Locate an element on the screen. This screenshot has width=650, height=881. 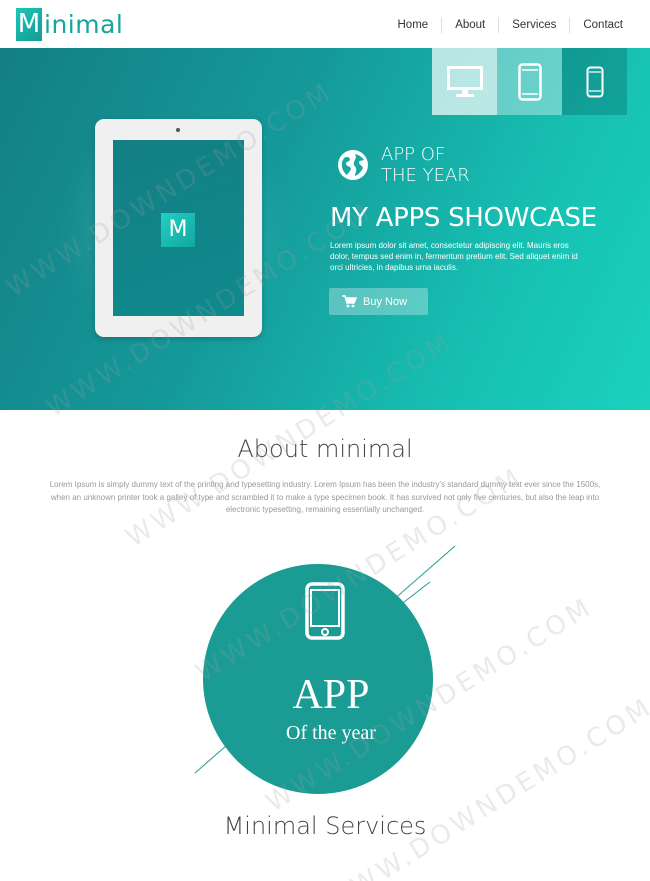
logo-mark: M is located at coordinates (29, 24).